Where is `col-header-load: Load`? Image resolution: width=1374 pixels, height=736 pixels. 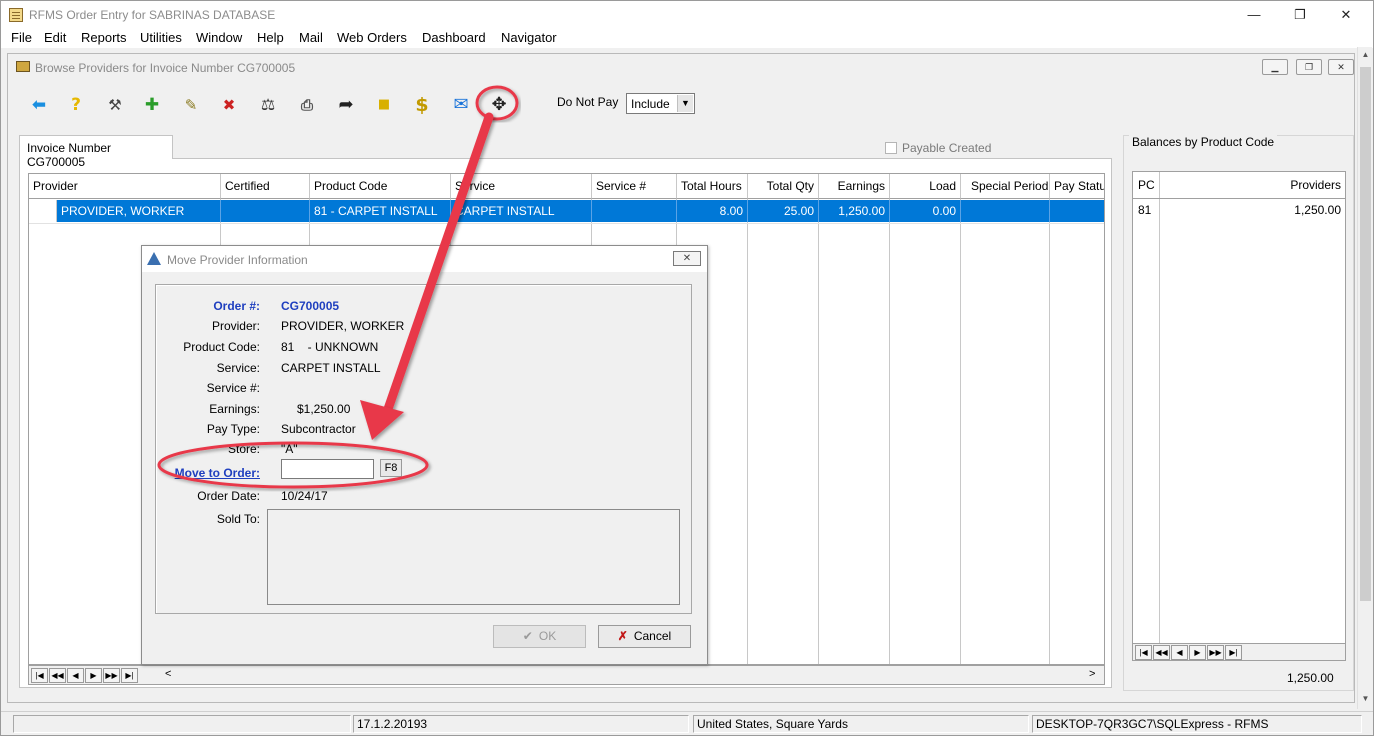 col-header-load: Load is located at coordinates (925, 186).